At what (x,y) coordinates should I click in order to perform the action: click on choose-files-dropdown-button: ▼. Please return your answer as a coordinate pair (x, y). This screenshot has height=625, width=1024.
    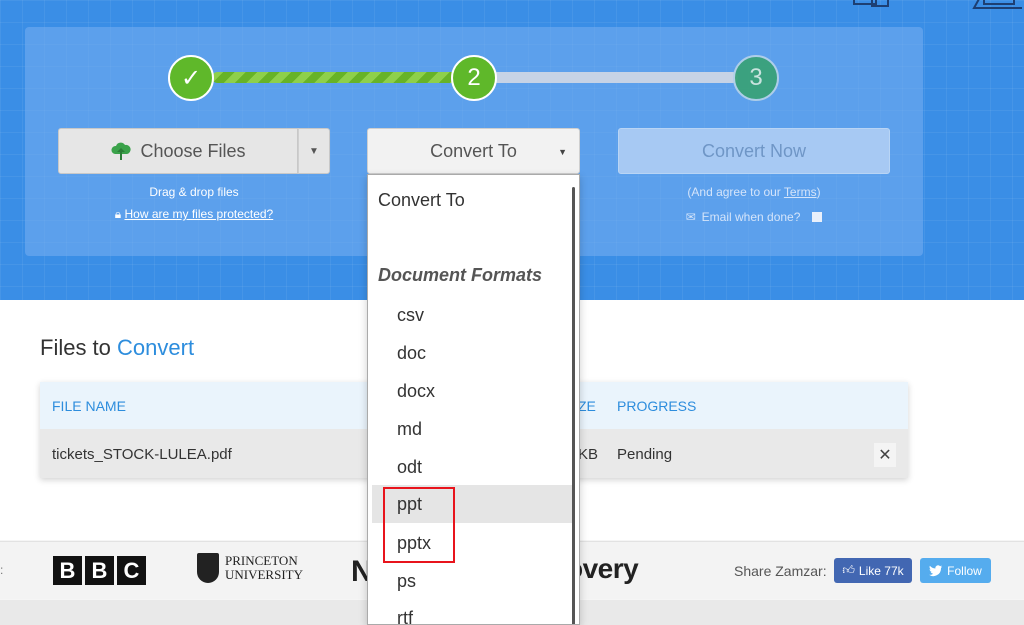
    Looking at the image, I should click on (314, 151).